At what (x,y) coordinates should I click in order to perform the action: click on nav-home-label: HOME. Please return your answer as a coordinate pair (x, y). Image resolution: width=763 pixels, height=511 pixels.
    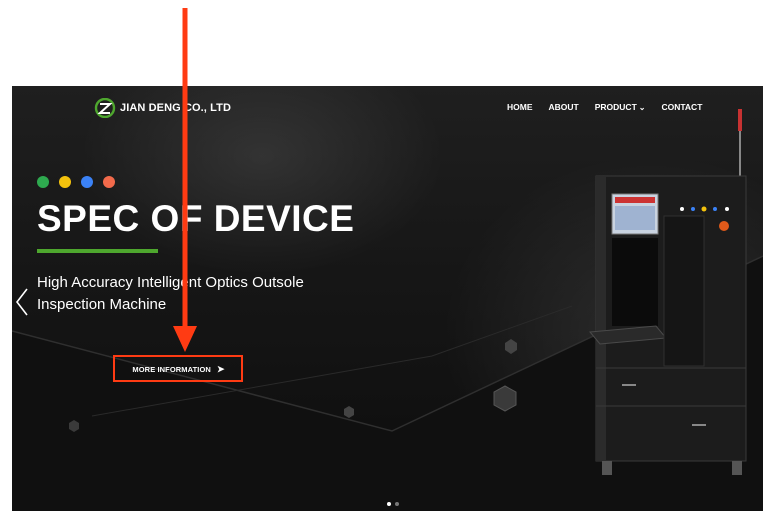
    Looking at the image, I should click on (520, 107).